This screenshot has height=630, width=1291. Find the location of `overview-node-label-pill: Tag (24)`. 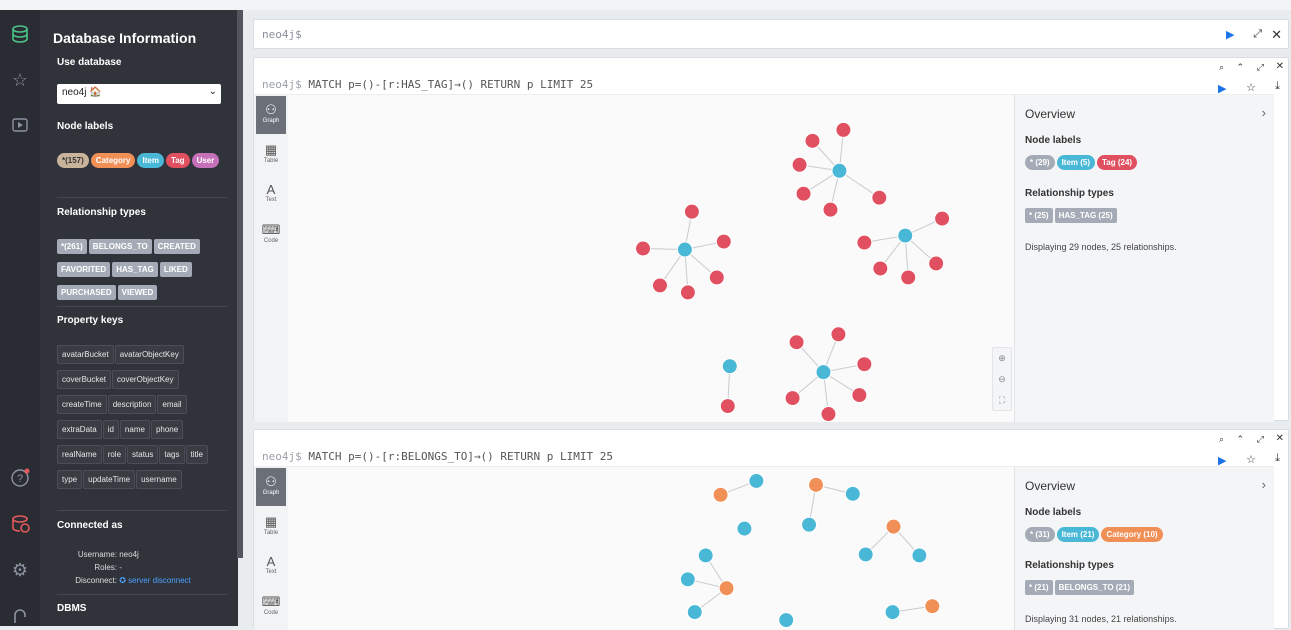

overview-node-label-pill: Tag (24) is located at coordinates (1117, 162).